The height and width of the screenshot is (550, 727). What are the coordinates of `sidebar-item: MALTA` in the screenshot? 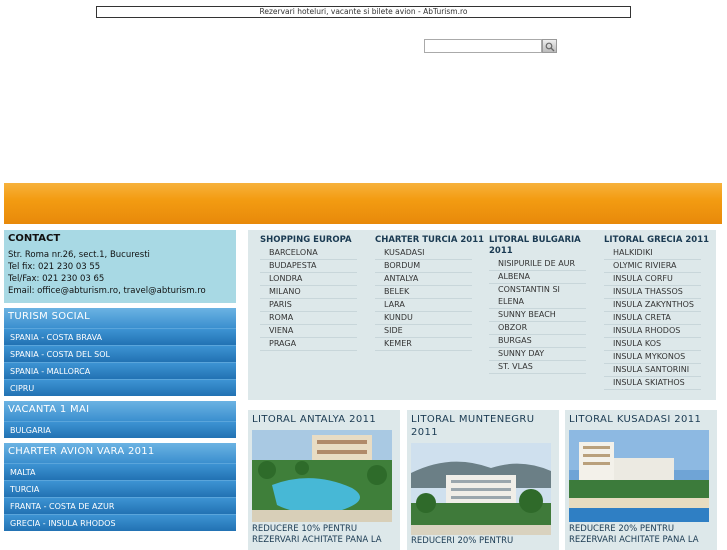 It's located at (120, 471).